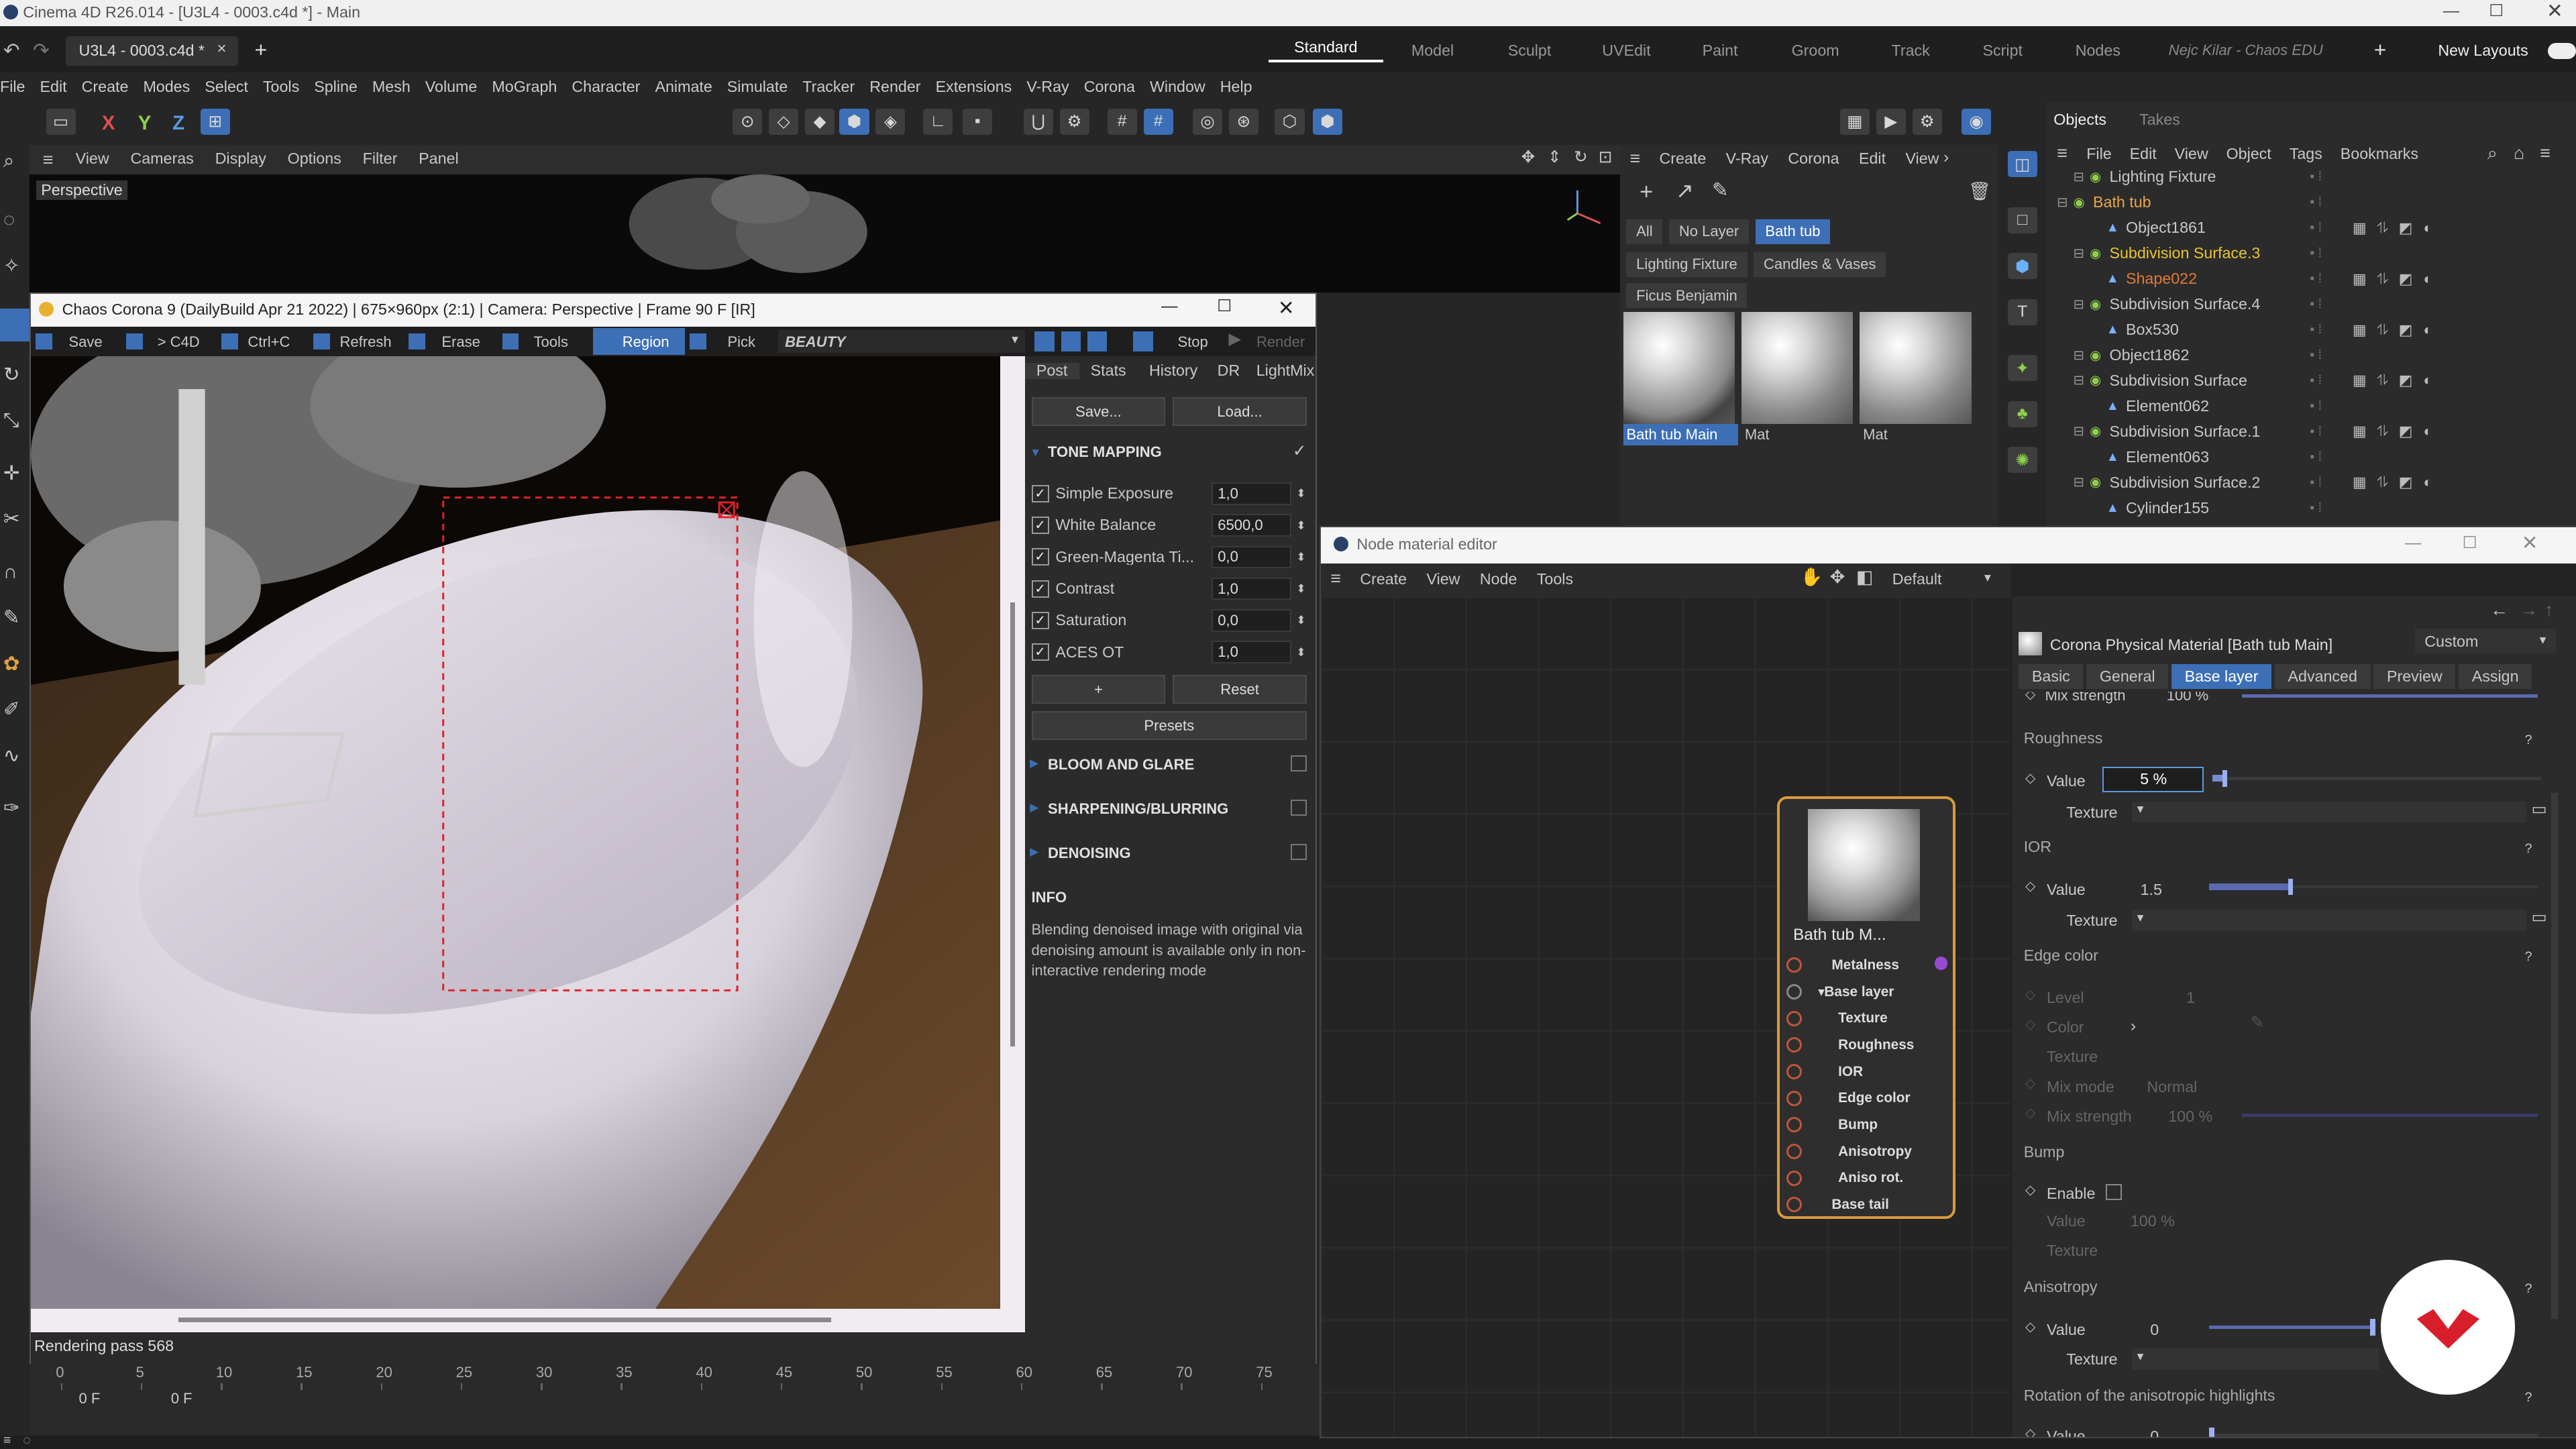 Image resolution: width=2576 pixels, height=1449 pixels. What do you see at coordinates (1687, 296) in the screenshot?
I see `layer-ficus: Ficus Benjamin` at bounding box center [1687, 296].